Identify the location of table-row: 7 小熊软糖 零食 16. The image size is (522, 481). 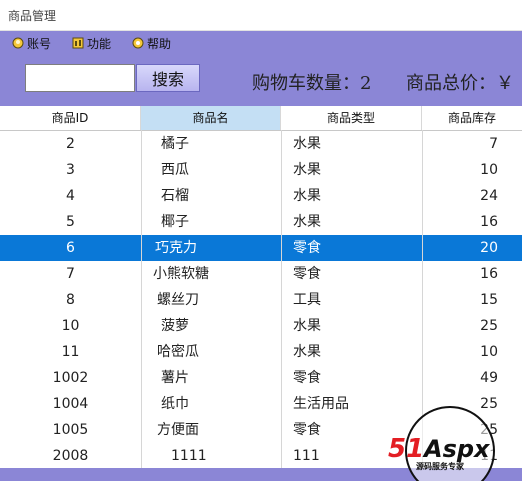
(261, 274).